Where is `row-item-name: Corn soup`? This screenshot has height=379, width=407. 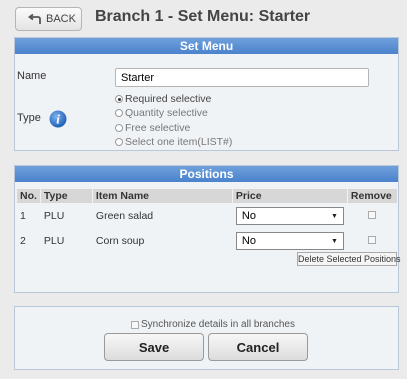 row-item-name: Corn soup is located at coordinates (120, 241).